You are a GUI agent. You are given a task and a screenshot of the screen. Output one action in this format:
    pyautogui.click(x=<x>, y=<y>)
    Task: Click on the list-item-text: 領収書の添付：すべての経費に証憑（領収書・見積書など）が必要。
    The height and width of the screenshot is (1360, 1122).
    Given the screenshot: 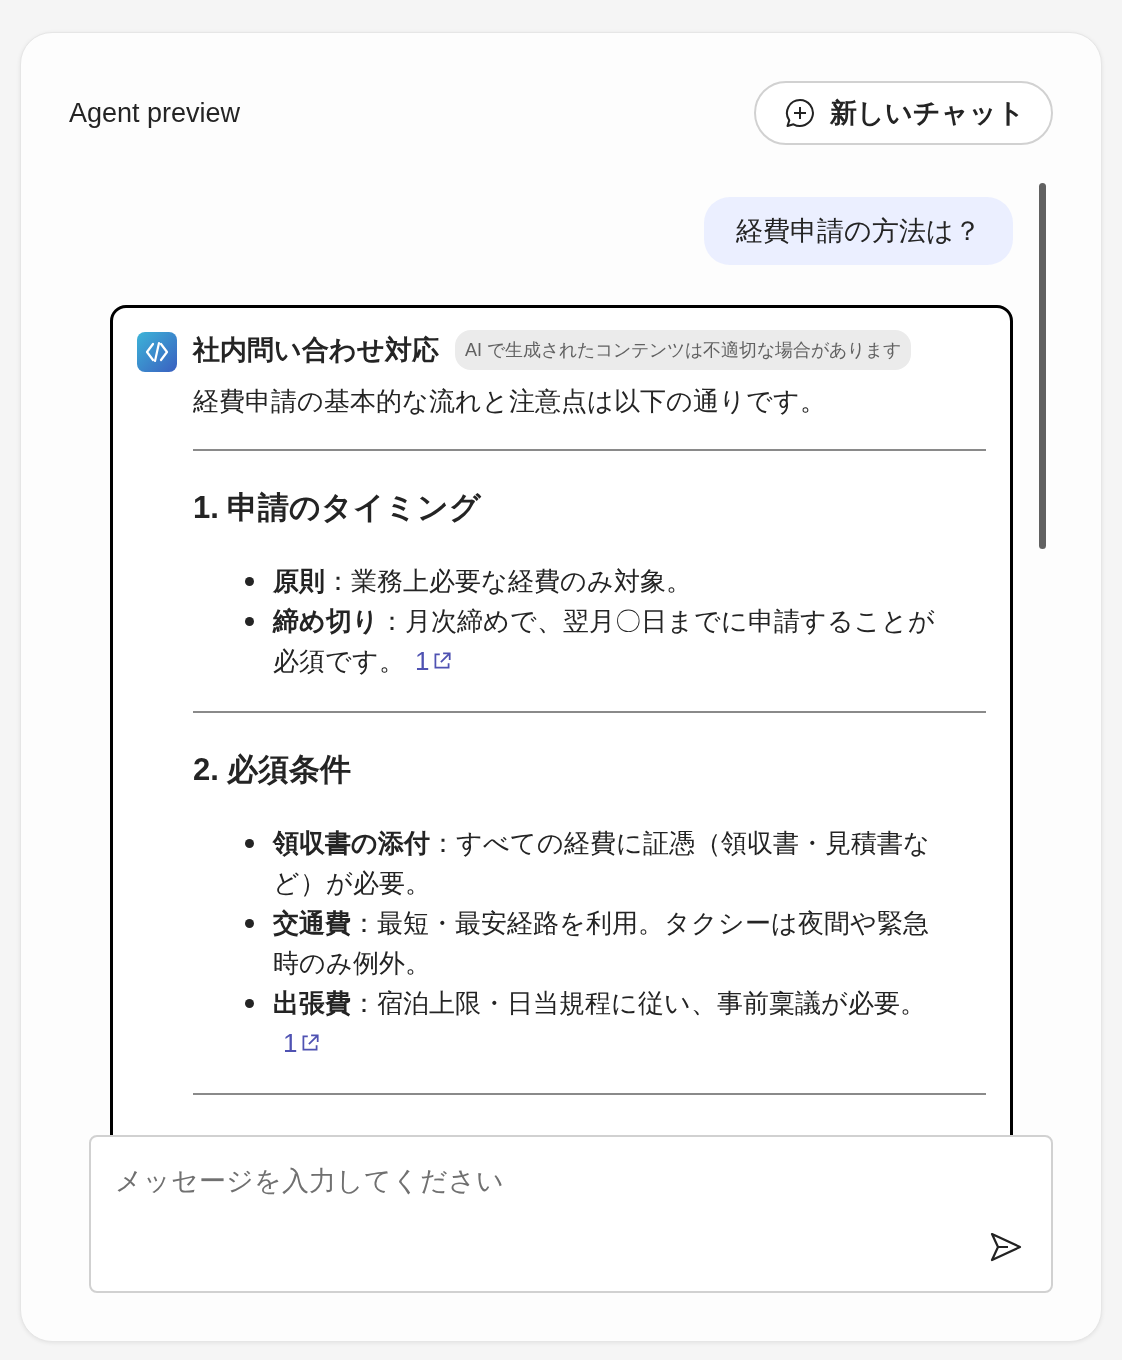 What is the action you would take?
    pyautogui.click(x=601, y=863)
    